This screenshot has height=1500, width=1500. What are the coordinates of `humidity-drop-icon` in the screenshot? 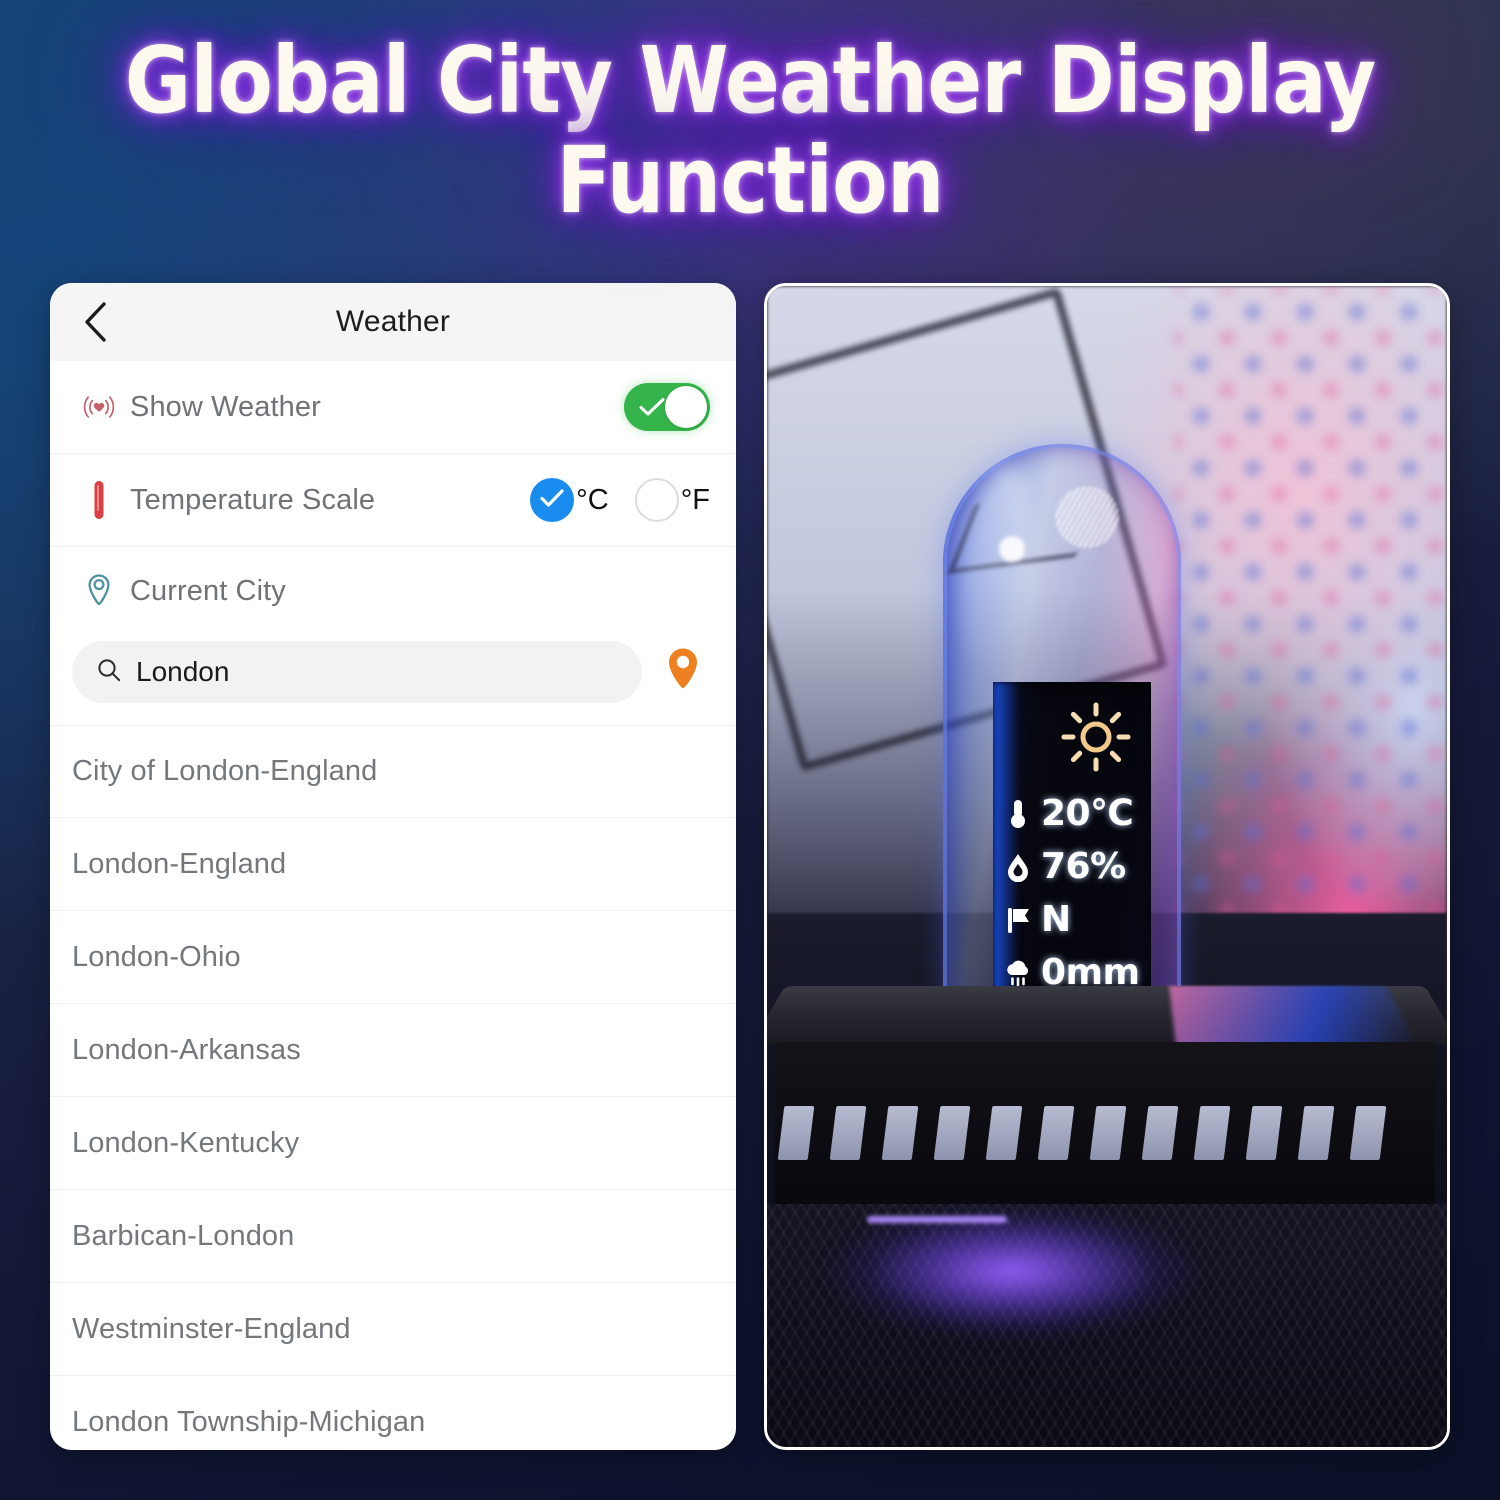 It's located at (1018, 867).